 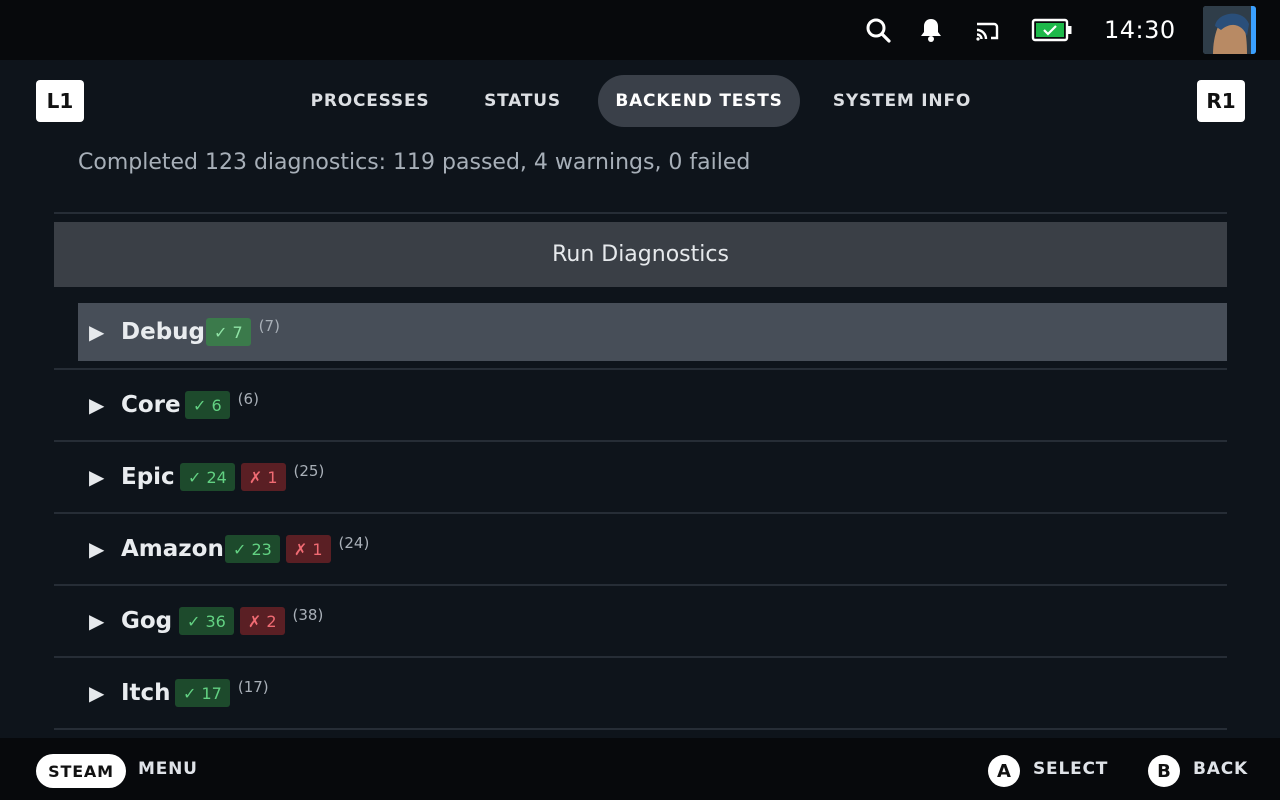 I want to click on back-label: BACK, so click(x=1220, y=769).